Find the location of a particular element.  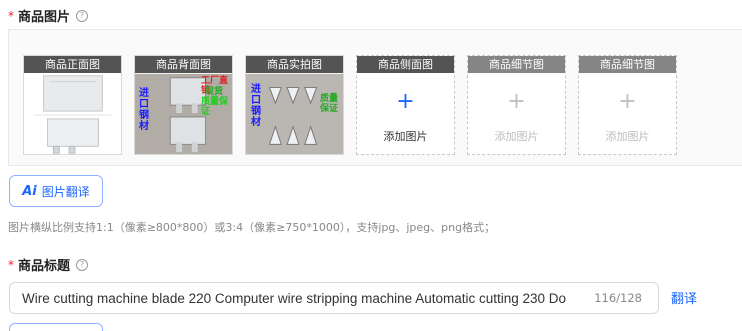

title-section-label: * 商品标题 ? is located at coordinates (48, 264).